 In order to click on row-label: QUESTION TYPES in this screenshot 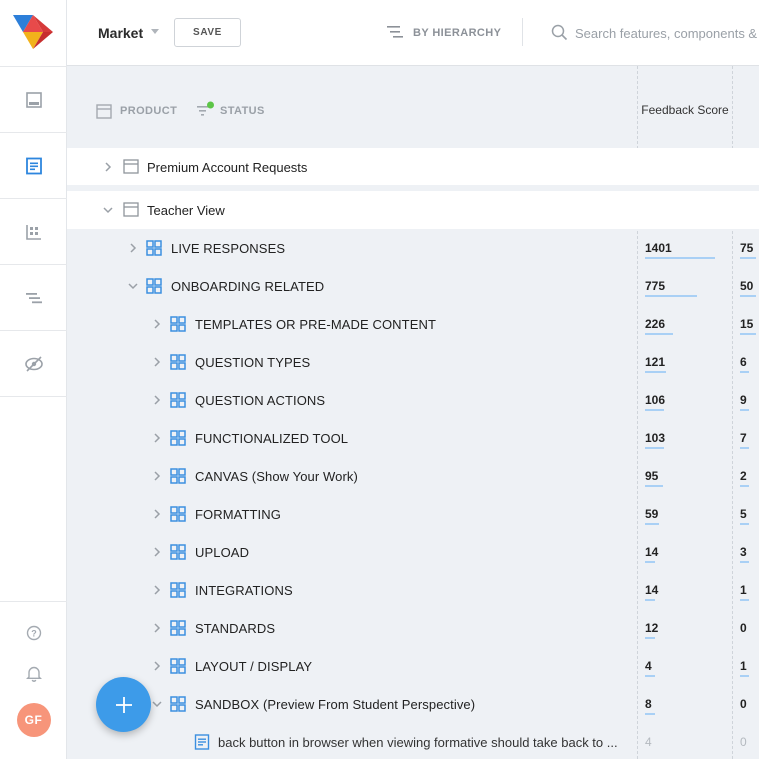, I will do `click(252, 362)`.